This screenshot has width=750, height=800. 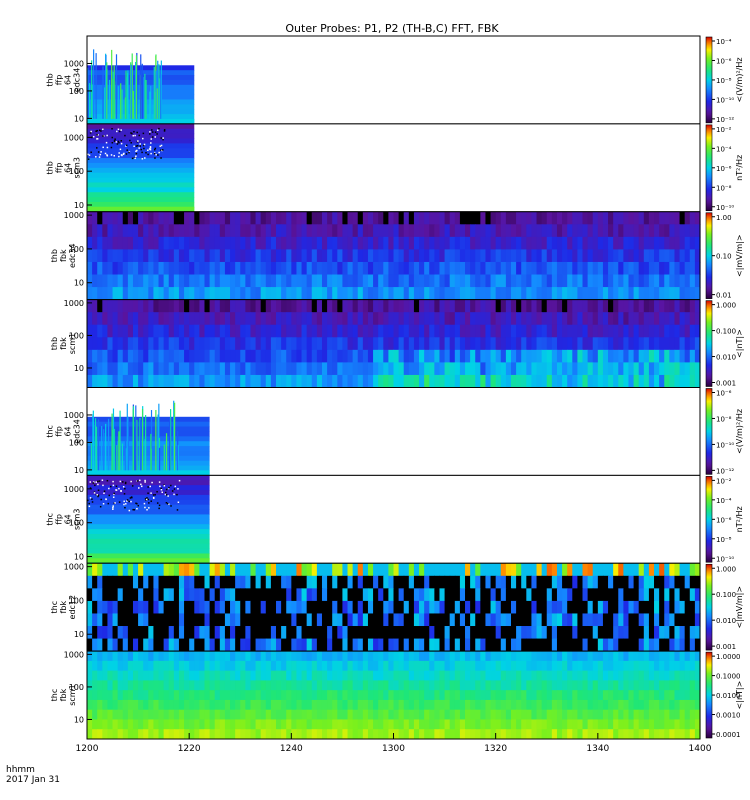 What do you see at coordinates (709, 343) in the screenshot?
I see `colorbar` at bounding box center [709, 343].